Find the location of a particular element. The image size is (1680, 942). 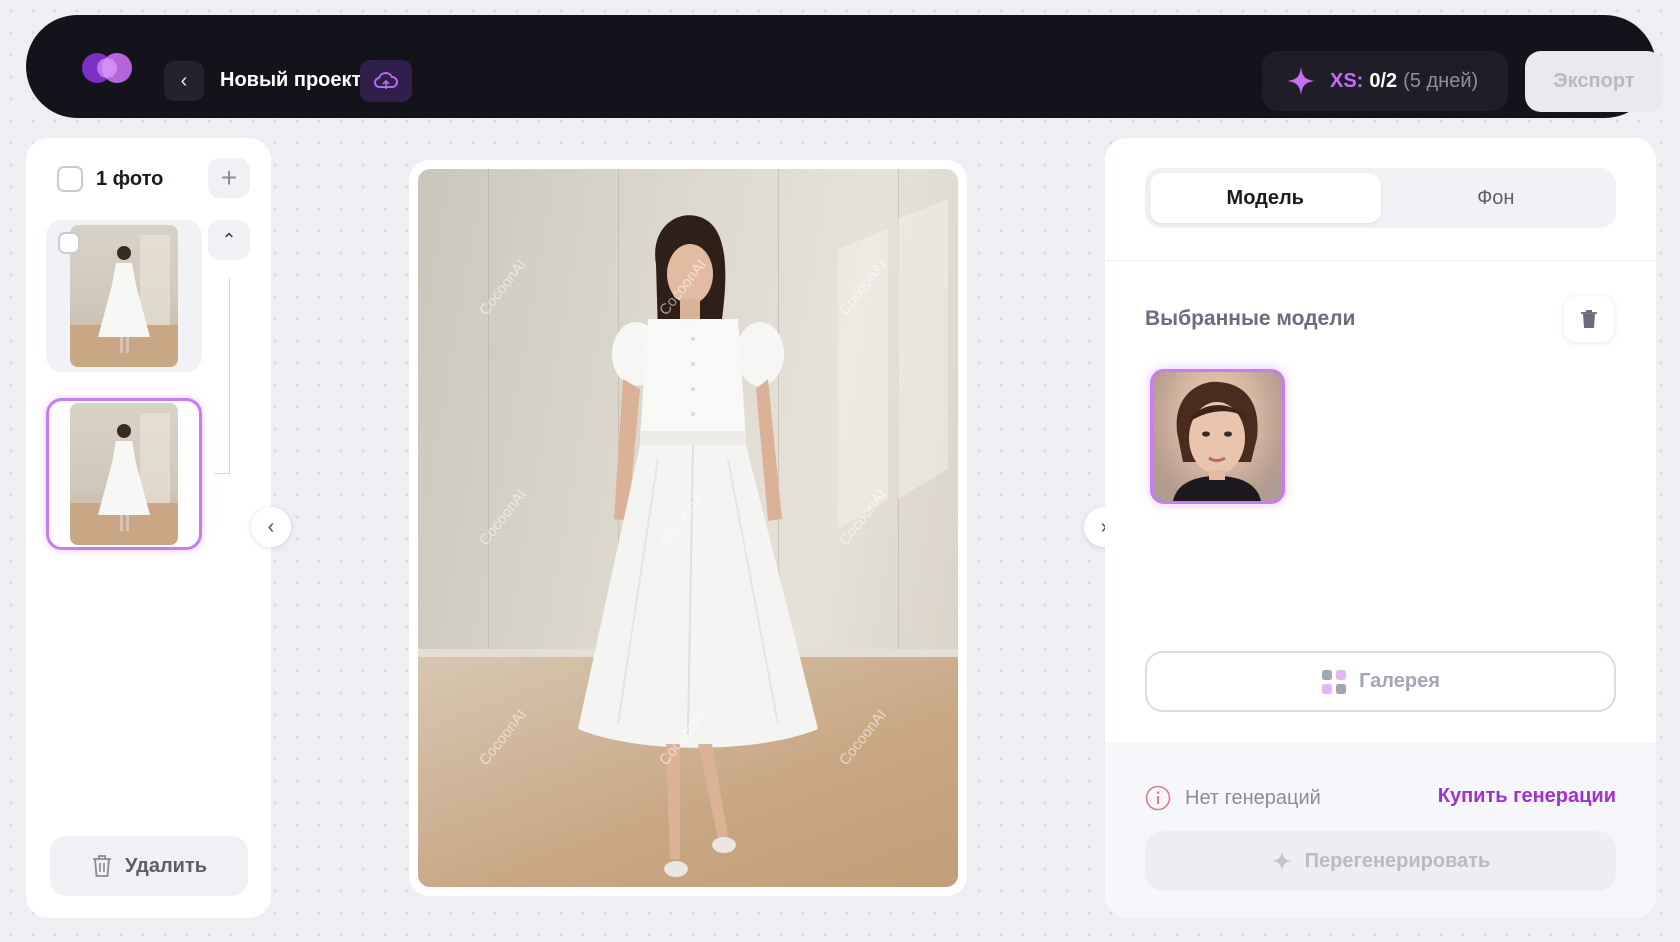

add-photo-button: + is located at coordinates (229, 178).